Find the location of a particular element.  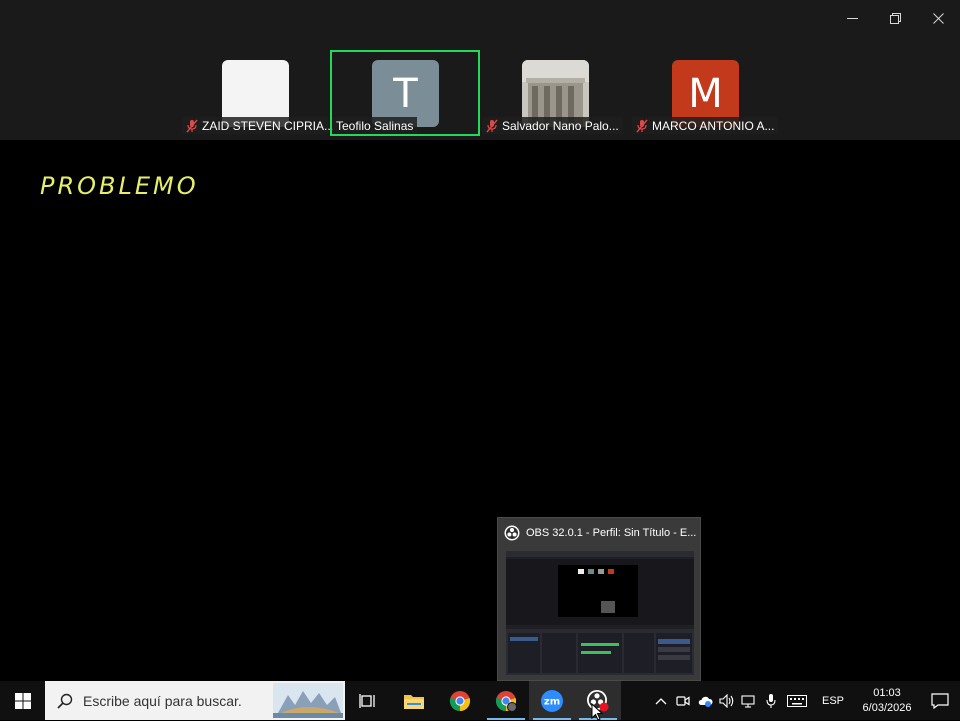

meet-now-button is located at coordinates (683, 700).